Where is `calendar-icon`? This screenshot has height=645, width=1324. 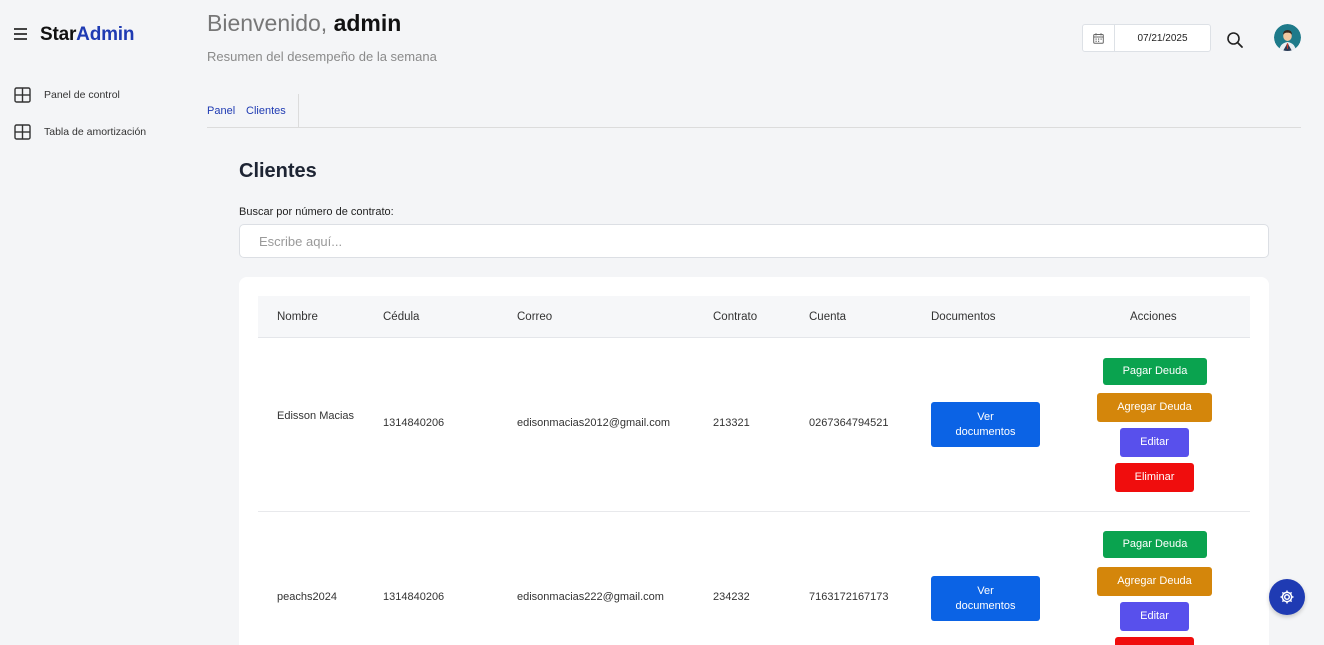
calendar-icon is located at coordinates (1099, 38).